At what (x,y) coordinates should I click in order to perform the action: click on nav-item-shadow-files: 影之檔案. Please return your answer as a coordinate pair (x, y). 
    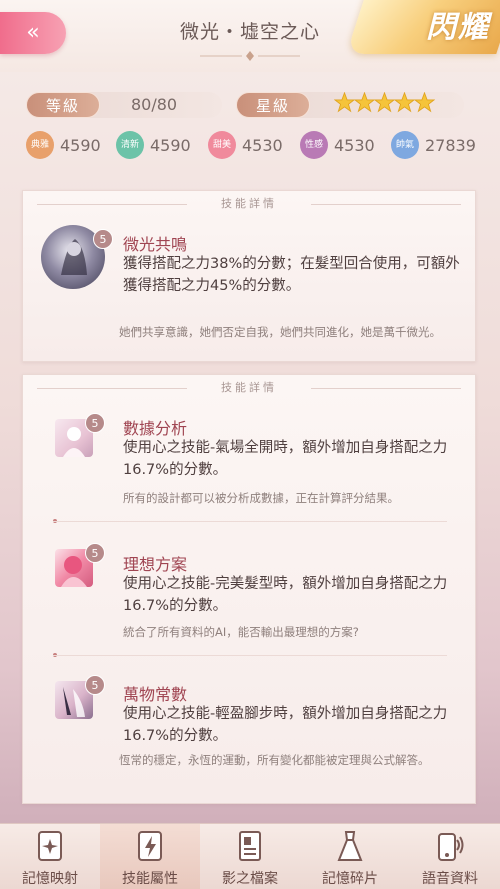
    Looking at the image, I should click on (250, 856).